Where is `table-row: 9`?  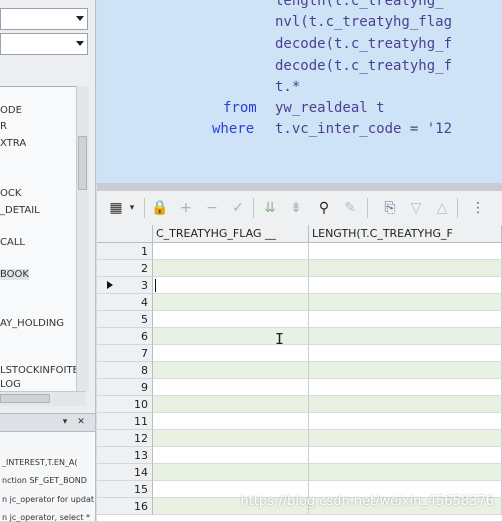 table-row: 9 is located at coordinates (299, 387).